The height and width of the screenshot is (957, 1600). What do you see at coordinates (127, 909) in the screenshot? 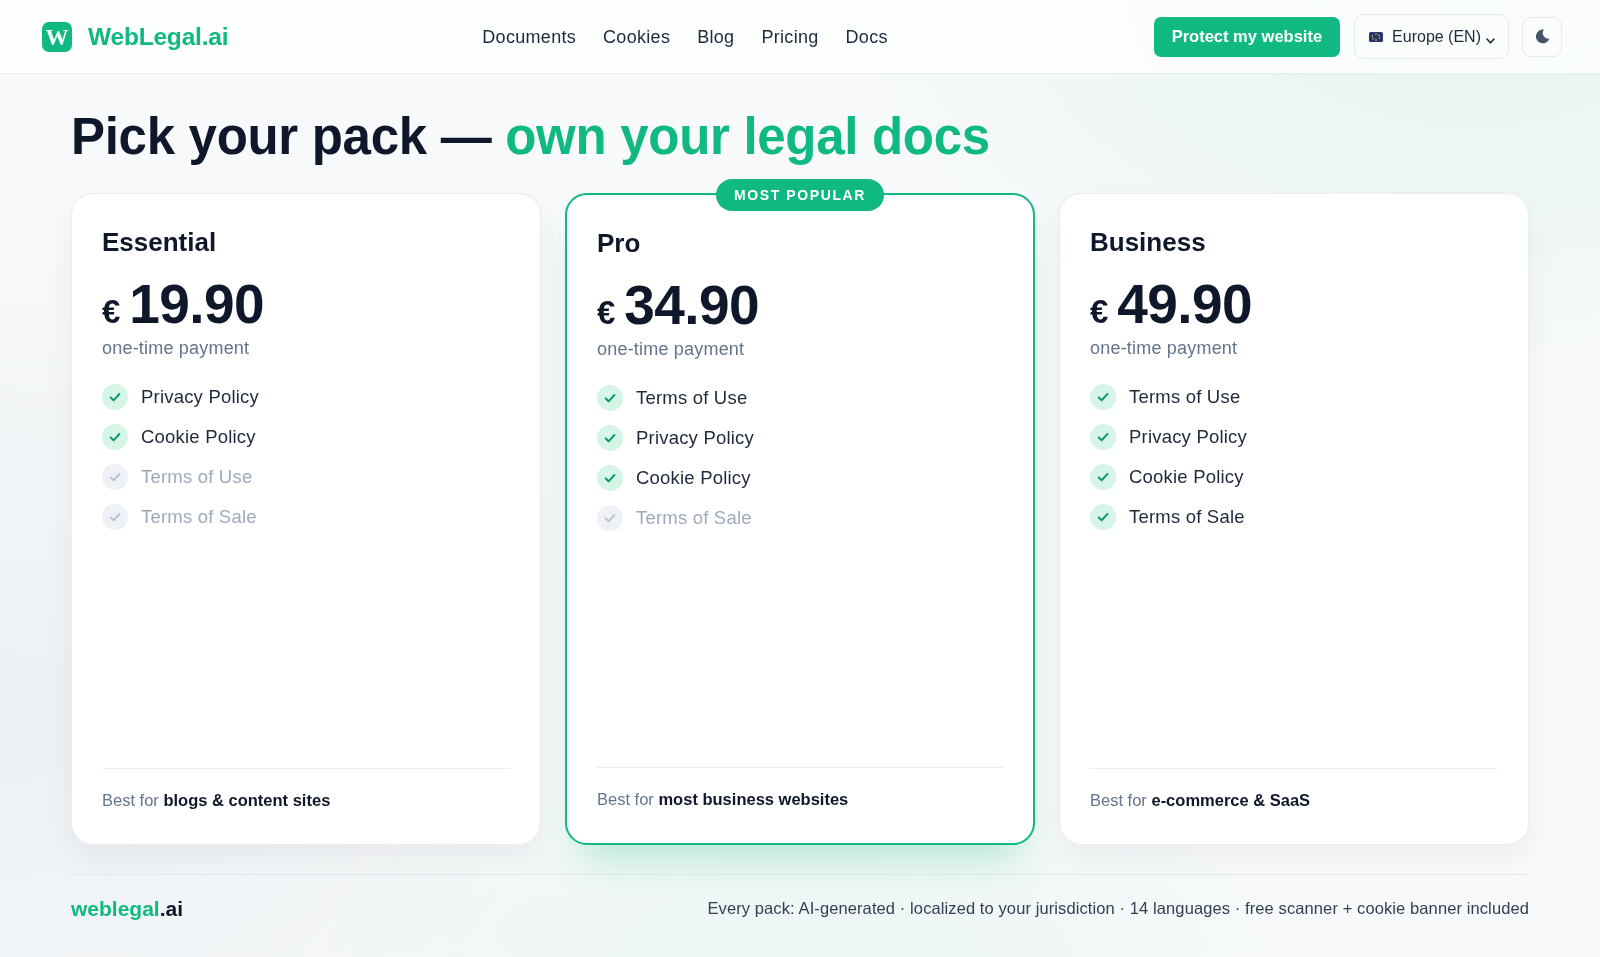
I see `footer-logo: weblegal.ai` at bounding box center [127, 909].